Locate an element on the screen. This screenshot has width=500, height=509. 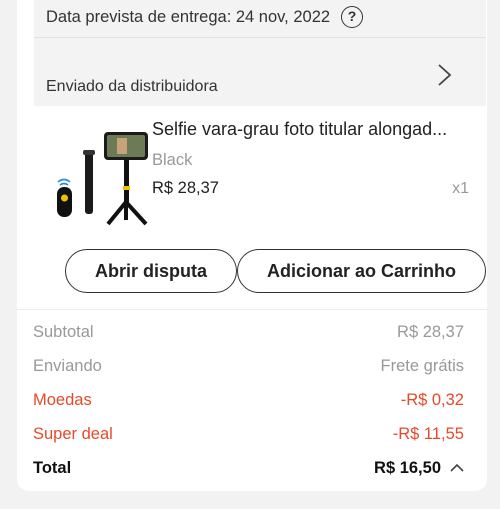
product-variant: Black is located at coordinates (172, 160).